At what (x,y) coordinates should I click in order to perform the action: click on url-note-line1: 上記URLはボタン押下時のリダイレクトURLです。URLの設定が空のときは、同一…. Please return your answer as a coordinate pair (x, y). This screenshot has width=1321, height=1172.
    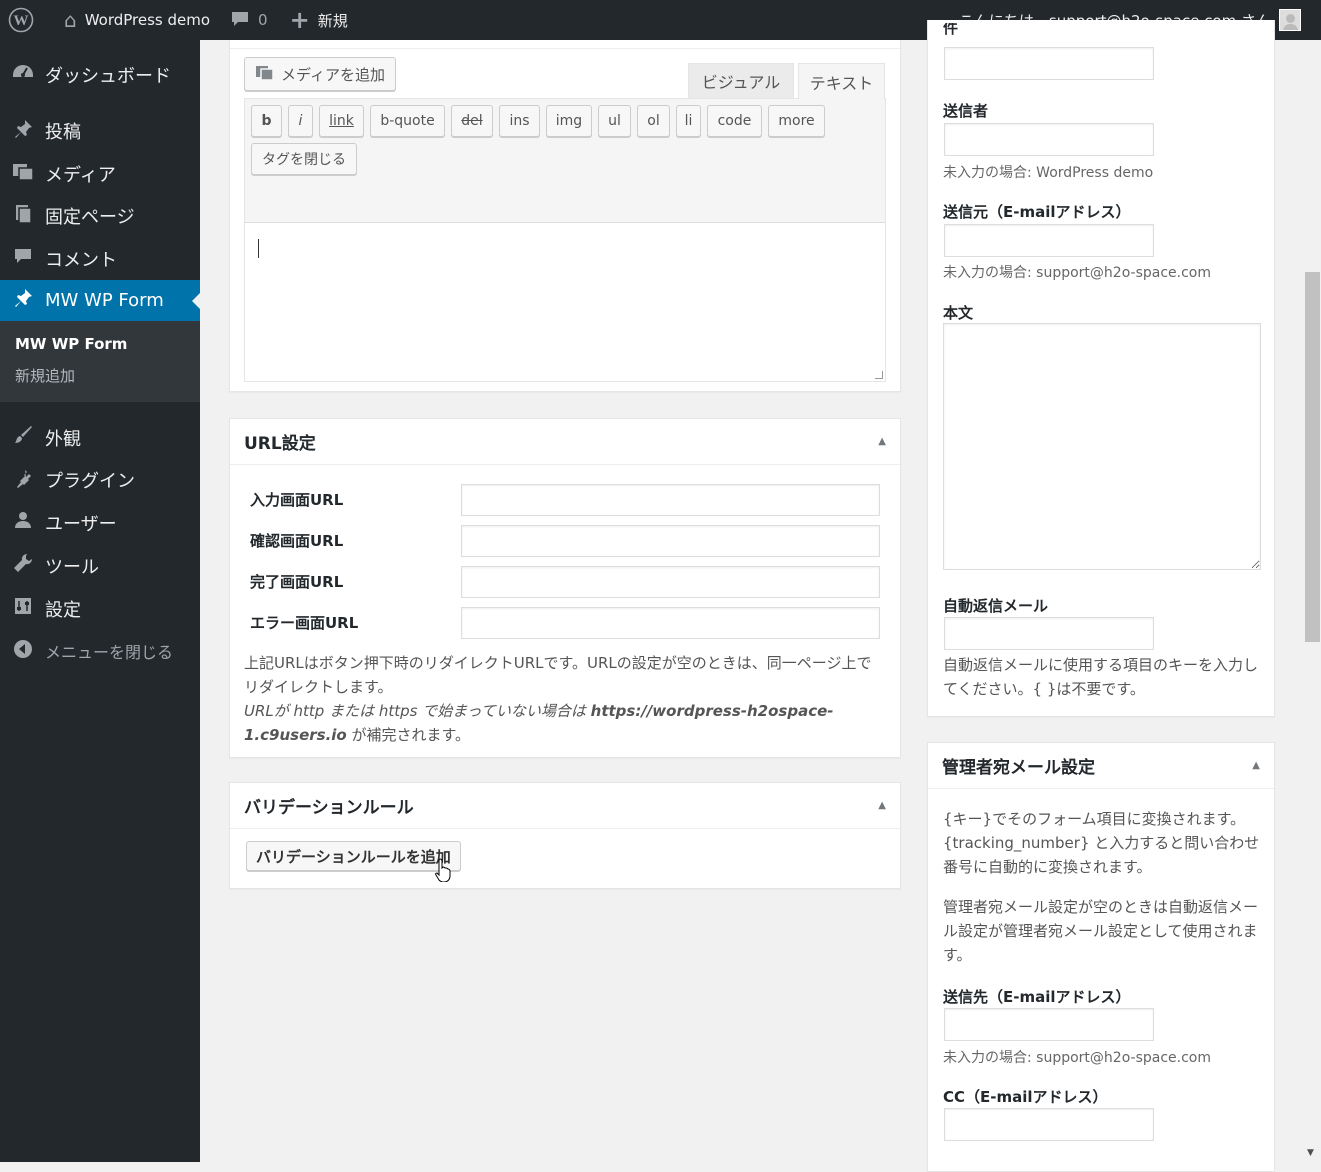
    Looking at the image, I should click on (558, 675).